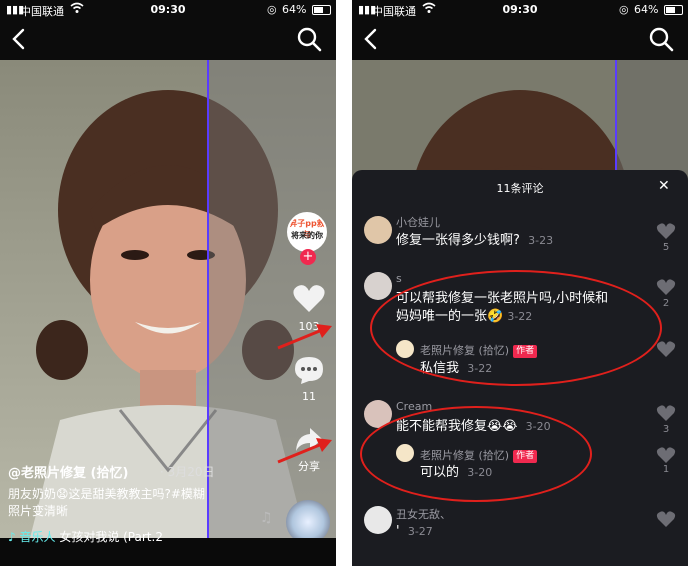  Describe the element at coordinates (309, 370) in the screenshot. I see `comment-bubble-icon` at that location.